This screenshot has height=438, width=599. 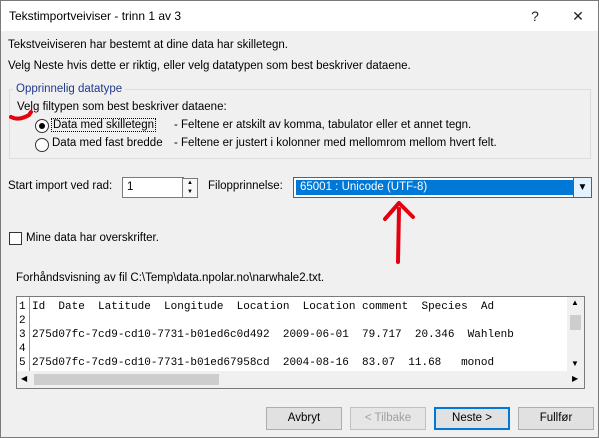 What do you see at coordinates (42, 145) in the screenshot?
I see `radio-fixed-width` at bounding box center [42, 145].